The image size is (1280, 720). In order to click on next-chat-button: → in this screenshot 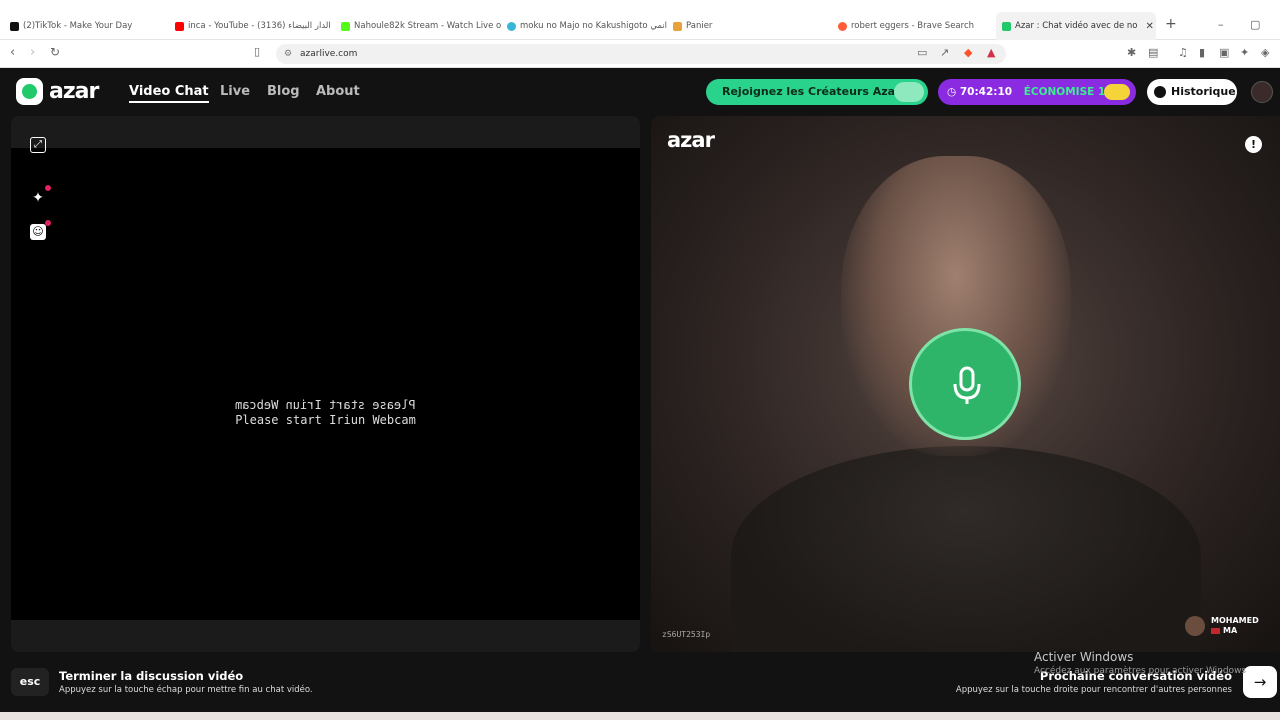, I will do `click(1260, 682)`.